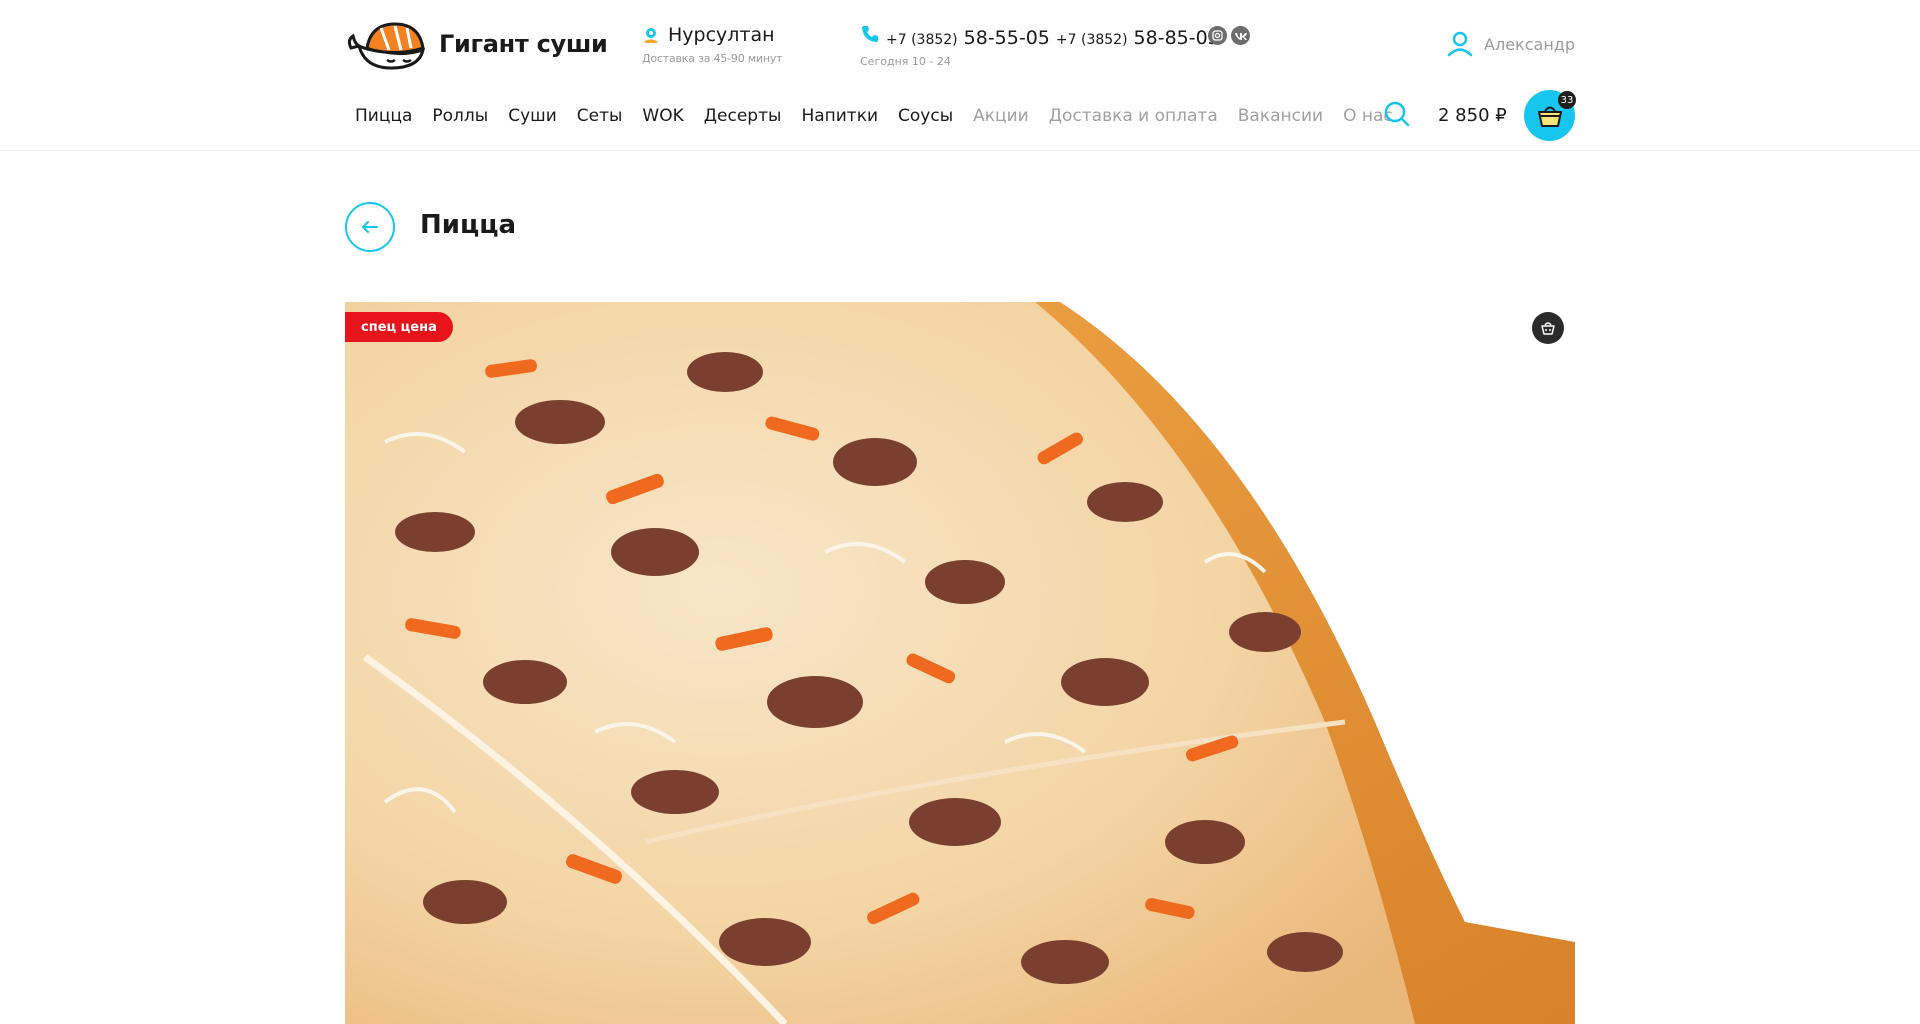 Image resolution: width=1920 pixels, height=1024 pixels. What do you see at coordinates (870, 34) in the screenshot?
I see `phone-icon` at bounding box center [870, 34].